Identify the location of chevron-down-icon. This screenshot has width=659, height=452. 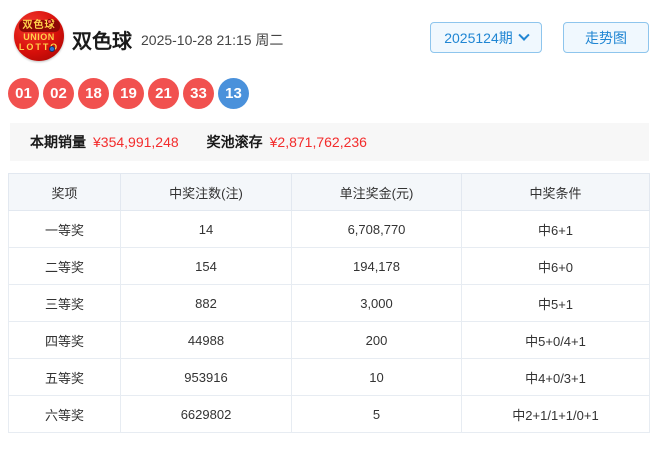
(524, 35).